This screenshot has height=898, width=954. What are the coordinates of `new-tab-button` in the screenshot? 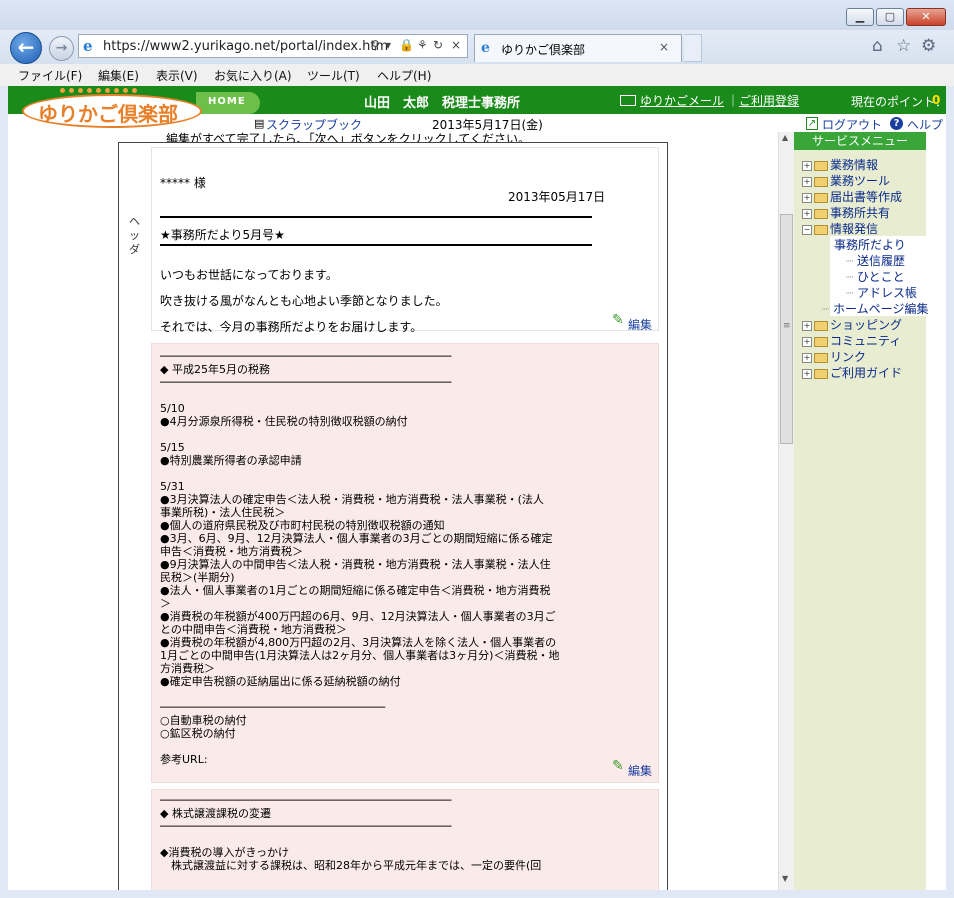 It's located at (693, 48).